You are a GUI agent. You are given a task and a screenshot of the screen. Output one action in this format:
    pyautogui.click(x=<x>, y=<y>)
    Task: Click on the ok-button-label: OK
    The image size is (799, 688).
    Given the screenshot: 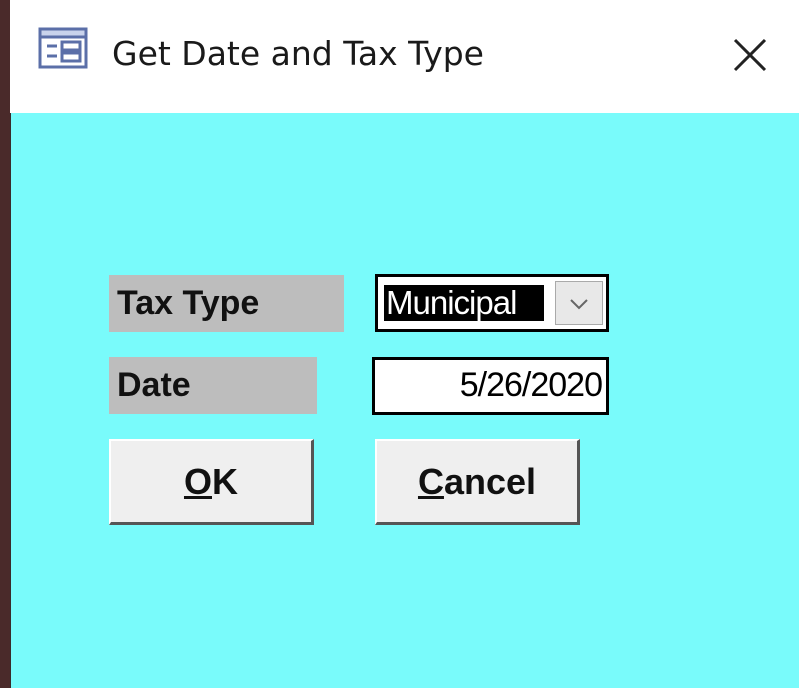 What is the action you would take?
    pyautogui.click(x=210, y=481)
    